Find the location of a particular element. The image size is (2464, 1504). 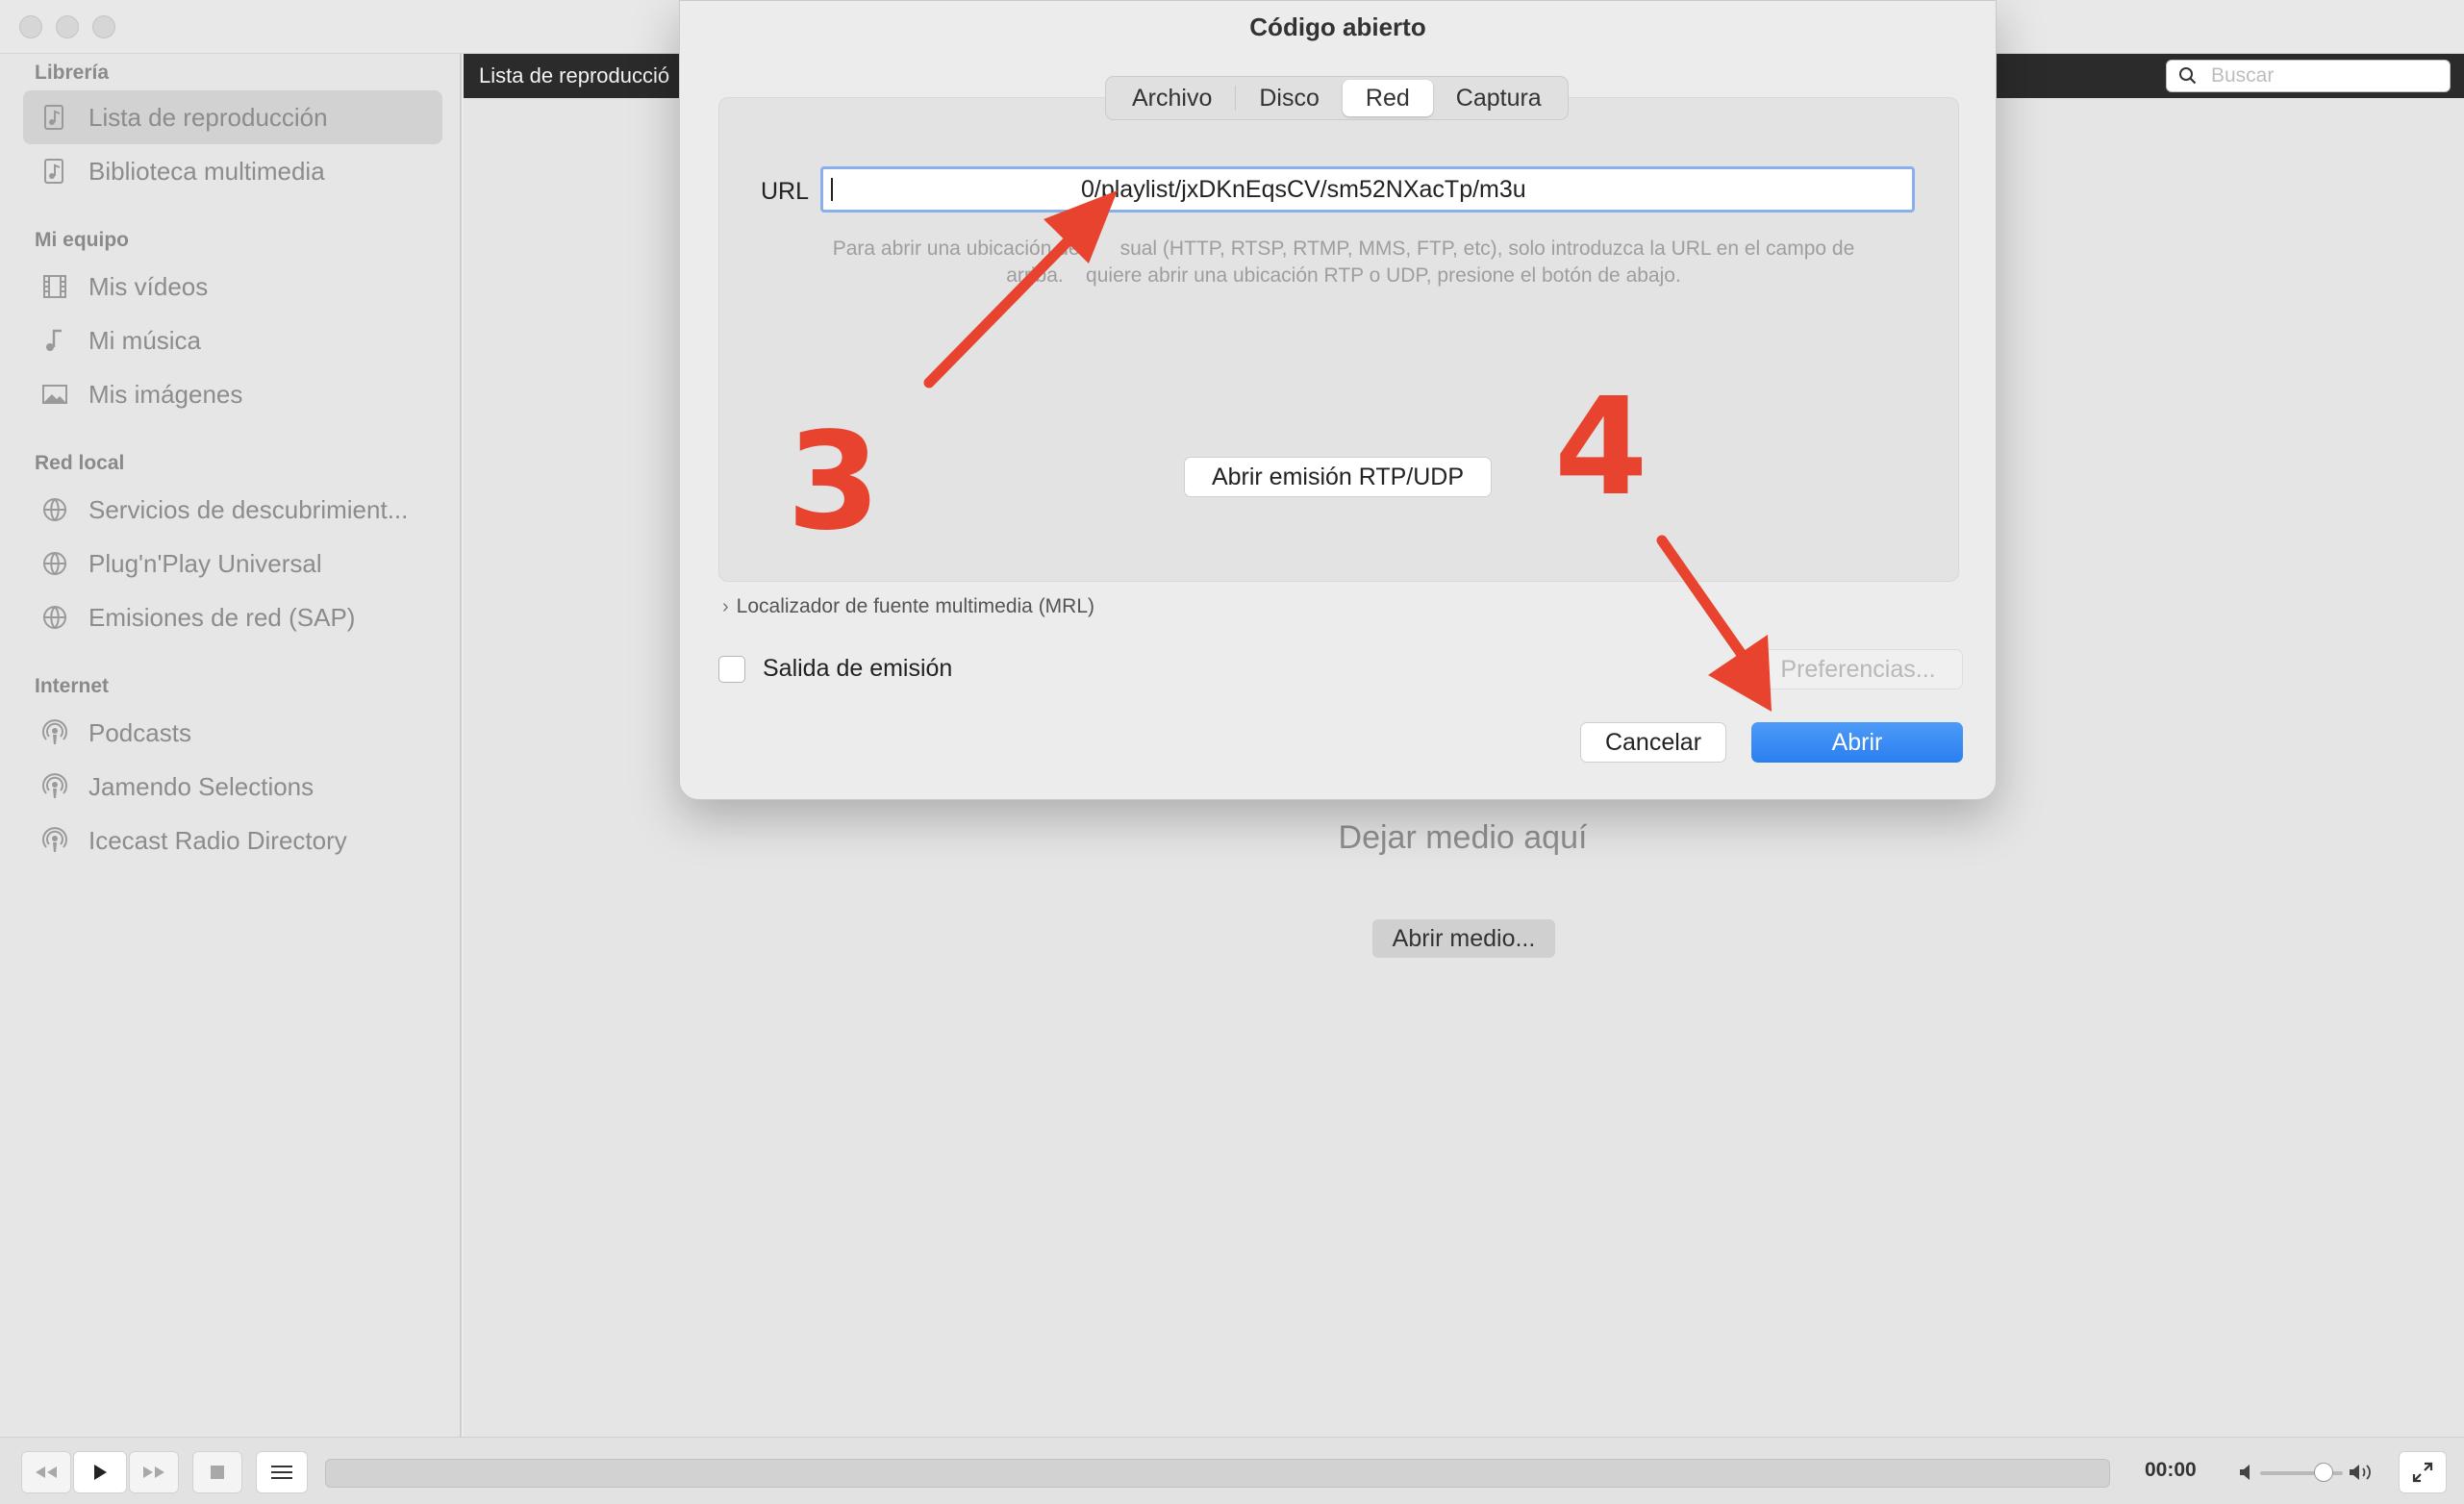

fullscreen-button is located at coordinates (2423, 1472).